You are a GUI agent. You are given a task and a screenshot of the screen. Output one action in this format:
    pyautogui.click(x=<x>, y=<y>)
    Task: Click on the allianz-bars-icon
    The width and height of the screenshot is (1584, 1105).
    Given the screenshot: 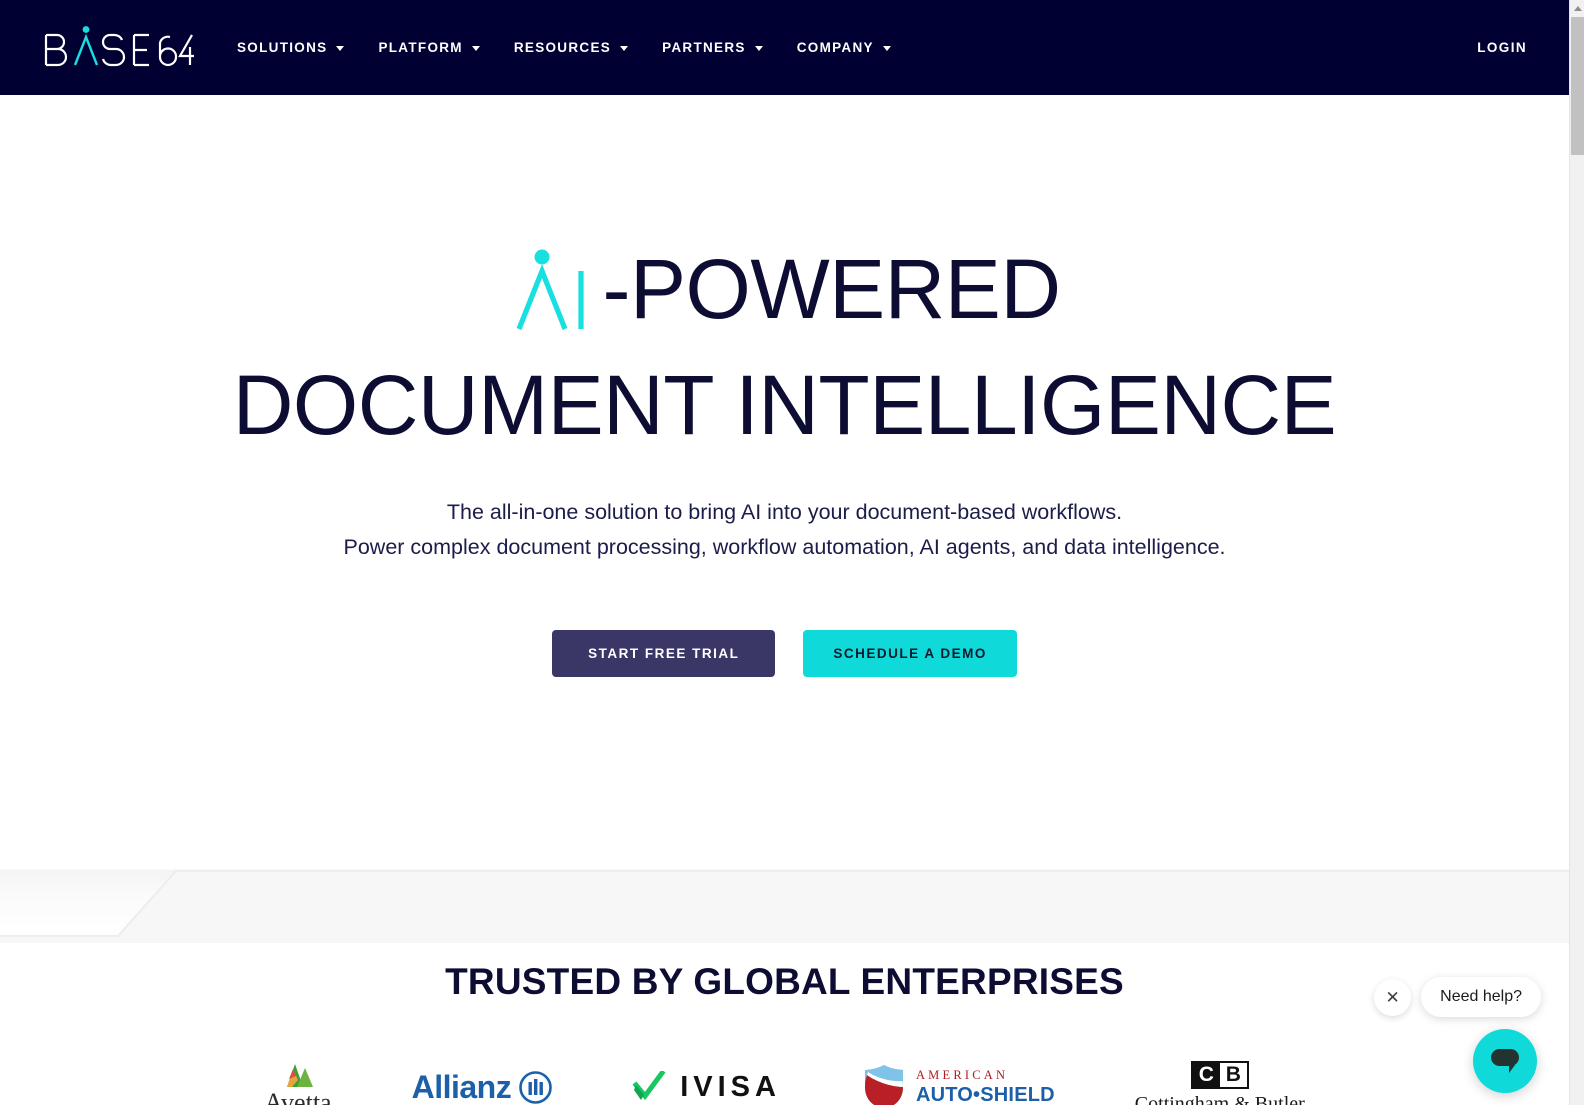 What is the action you would take?
    pyautogui.click(x=536, y=1087)
    